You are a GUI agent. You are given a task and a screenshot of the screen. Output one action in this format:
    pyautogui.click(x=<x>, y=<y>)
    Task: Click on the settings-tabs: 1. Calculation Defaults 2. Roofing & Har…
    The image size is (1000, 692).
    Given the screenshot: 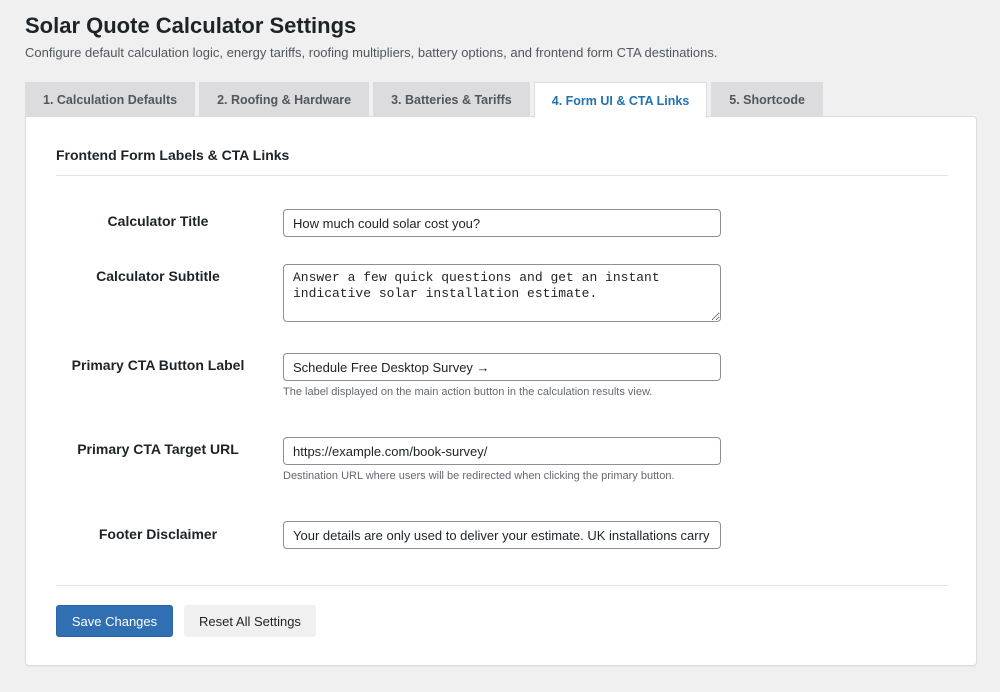 What is the action you would take?
    pyautogui.click(x=424, y=100)
    